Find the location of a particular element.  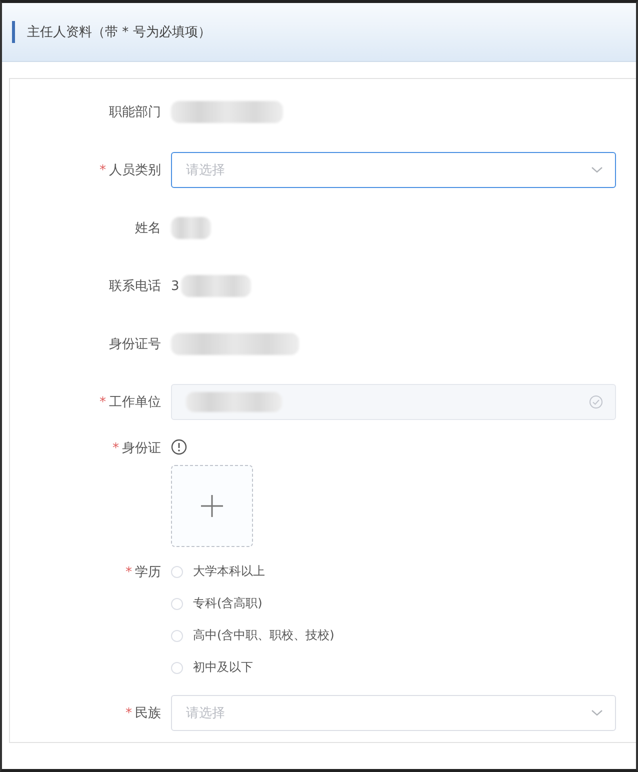

field-label: 民族 is located at coordinates (148, 713).